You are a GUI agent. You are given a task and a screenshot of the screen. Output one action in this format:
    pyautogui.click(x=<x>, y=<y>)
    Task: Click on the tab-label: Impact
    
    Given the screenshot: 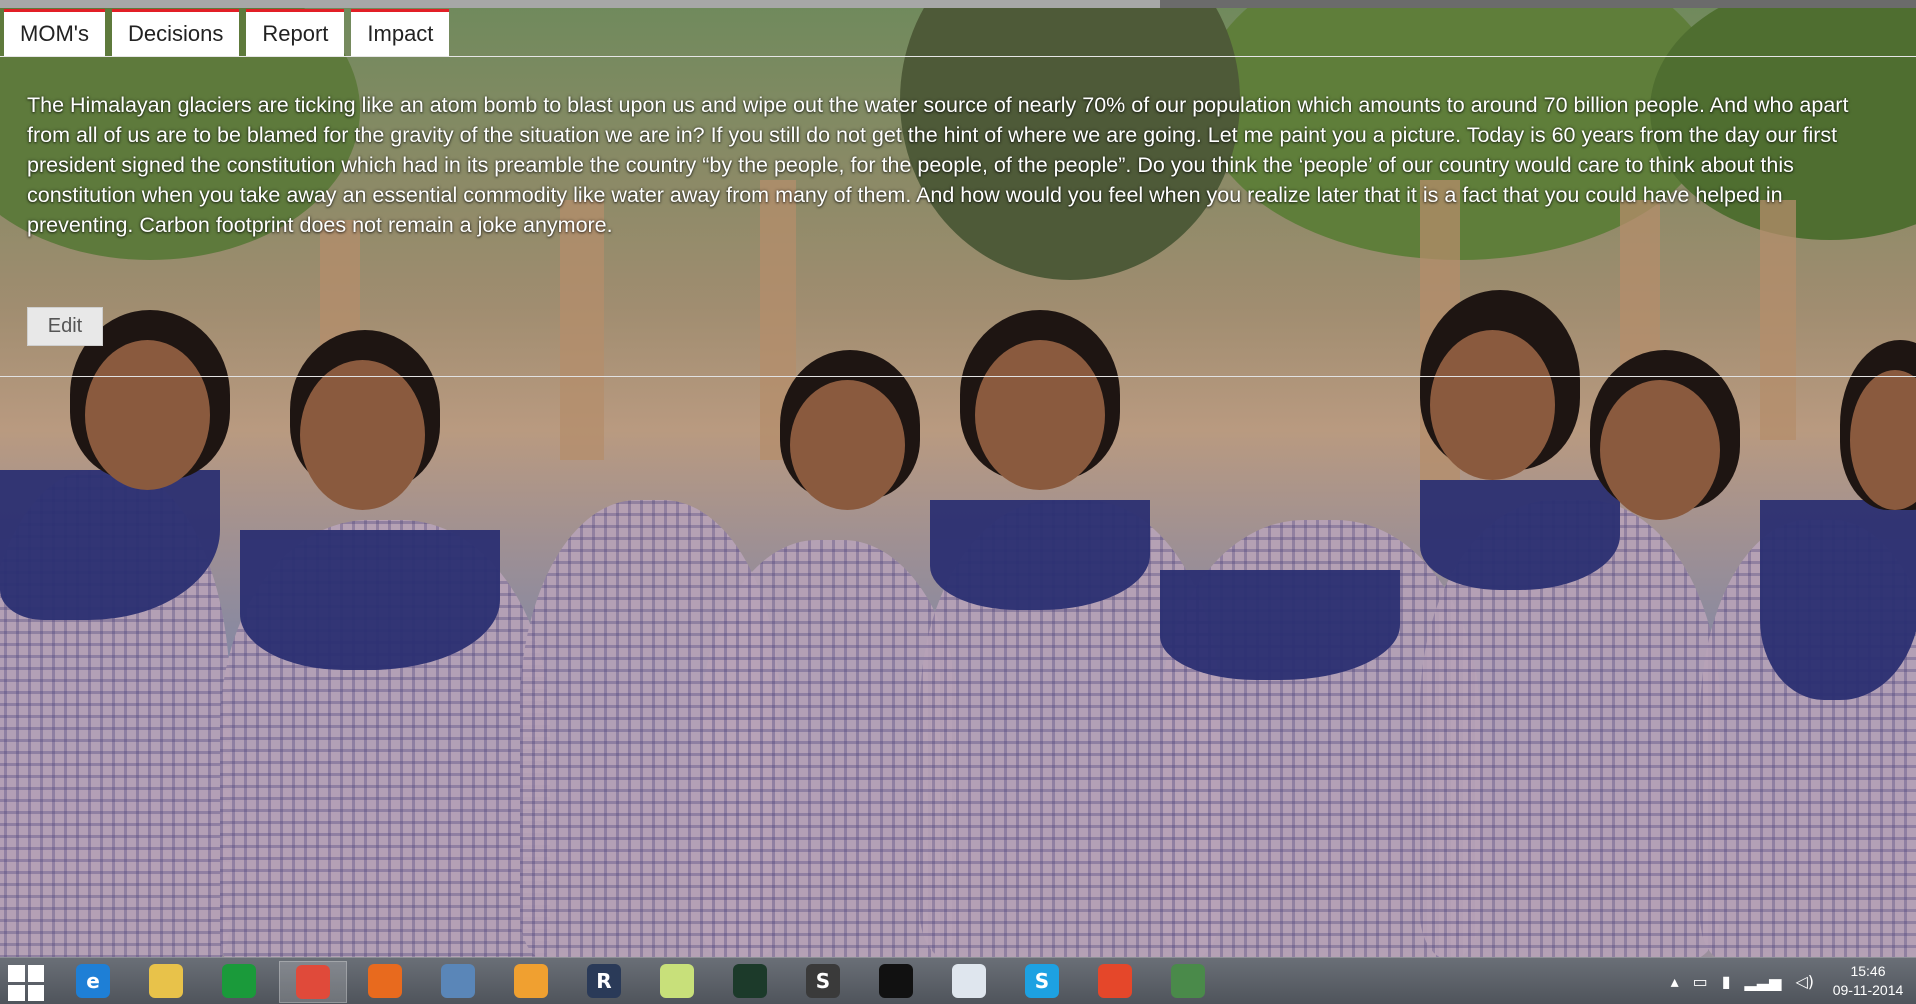 What is the action you would take?
    pyautogui.click(x=400, y=33)
    